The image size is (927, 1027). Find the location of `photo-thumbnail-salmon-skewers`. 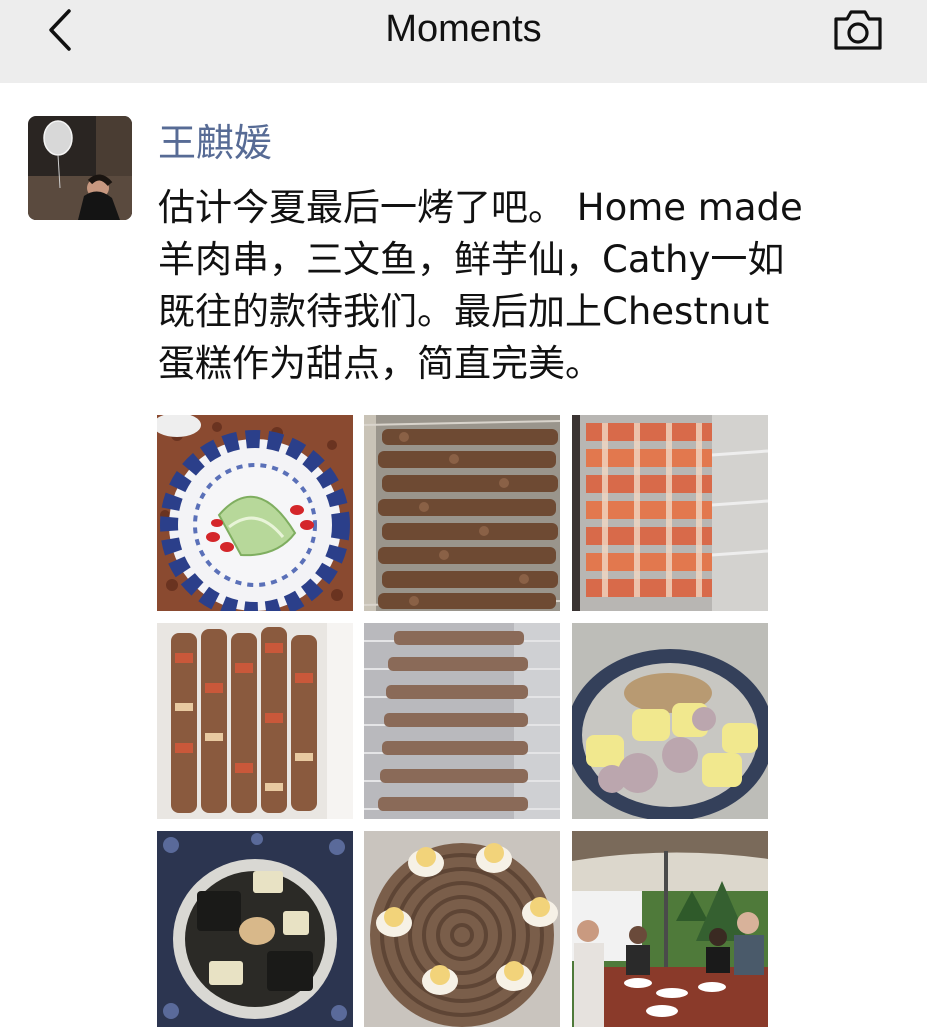

photo-thumbnail-salmon-skewers is located at coordinates (670, 513).